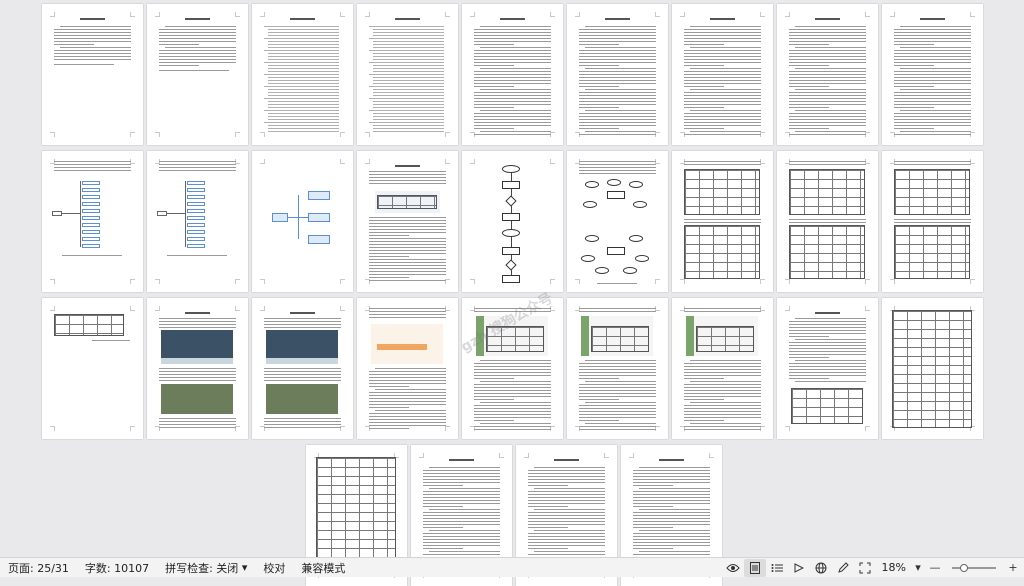  What do you see at coordinates (894, 567) in the screenshot?
I see `zoom-level: 18%` at bounding box center [894, 567].